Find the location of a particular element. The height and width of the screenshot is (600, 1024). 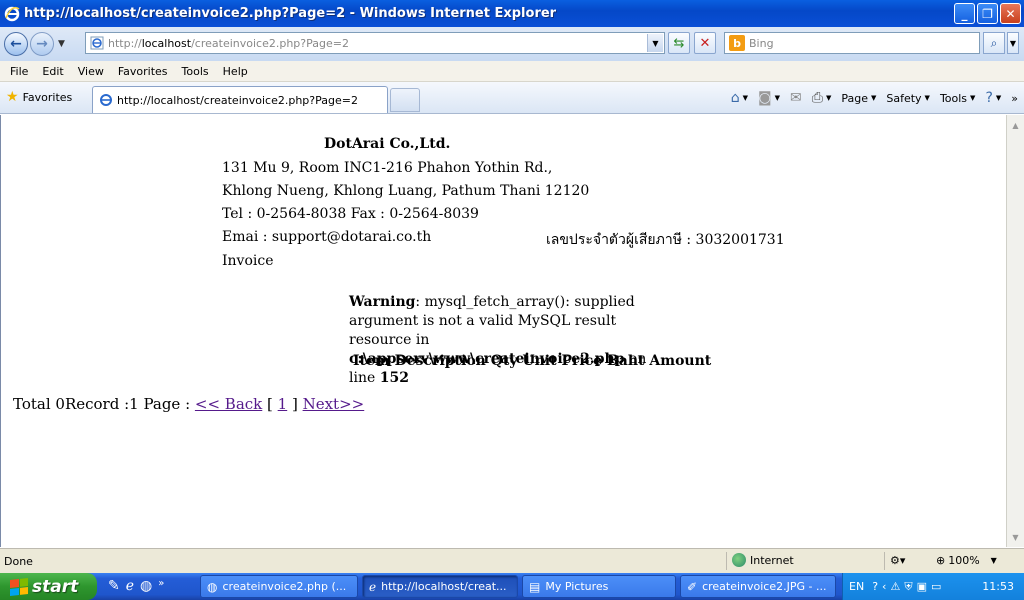

back-button: ← is located at coordinates (16, 44).